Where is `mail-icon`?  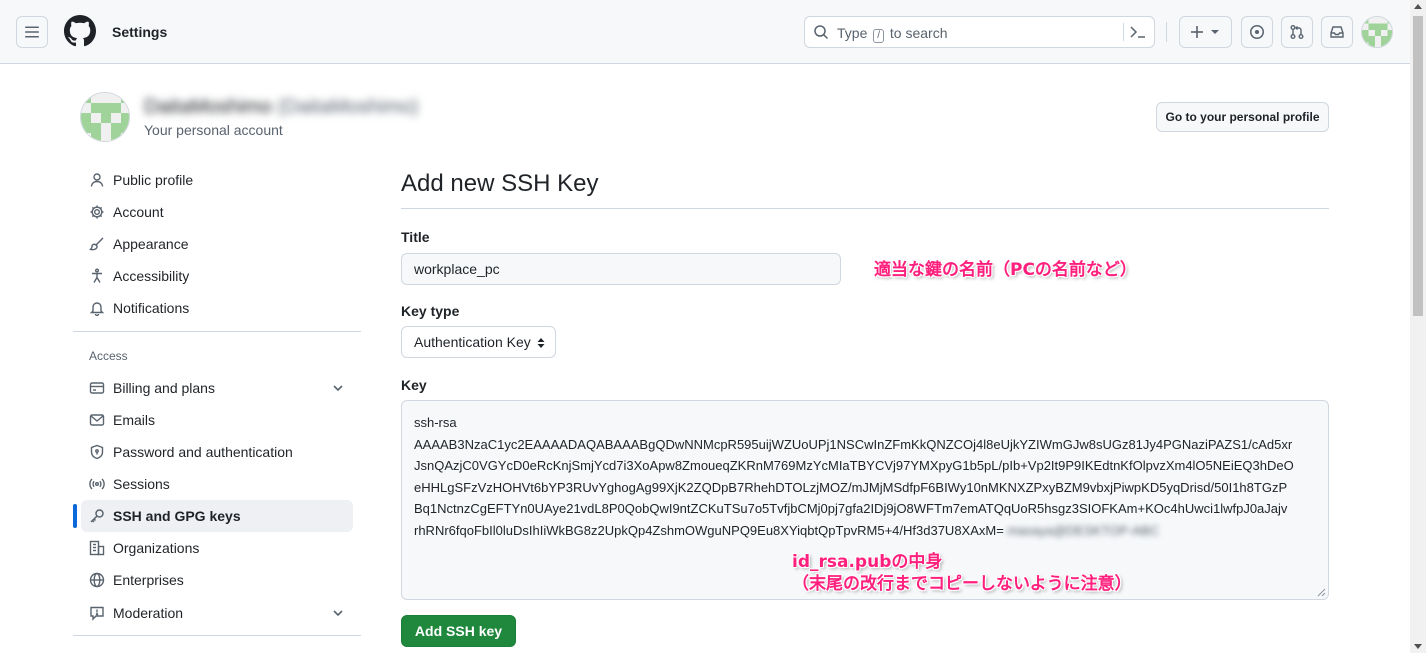 mail-icon is located at coordinates (97, 420).